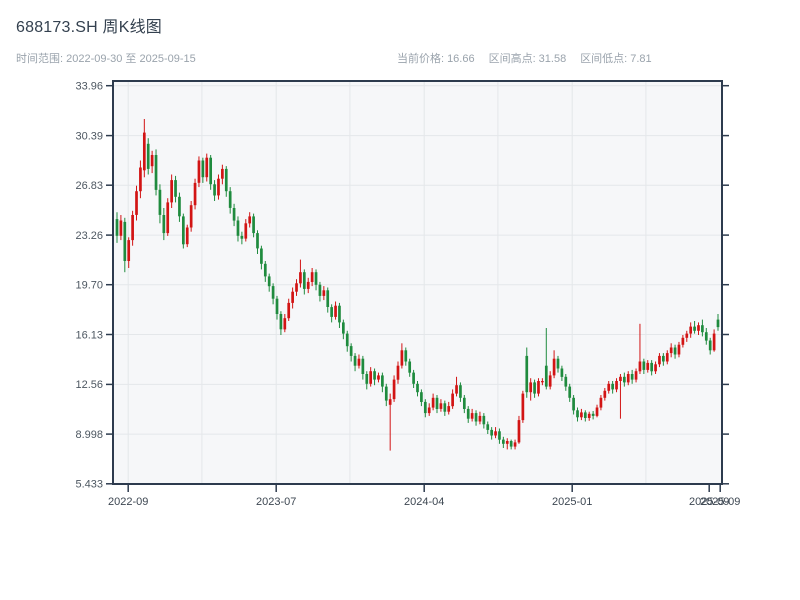  I want to click on svg-text: 19.70, so click(89, 286).